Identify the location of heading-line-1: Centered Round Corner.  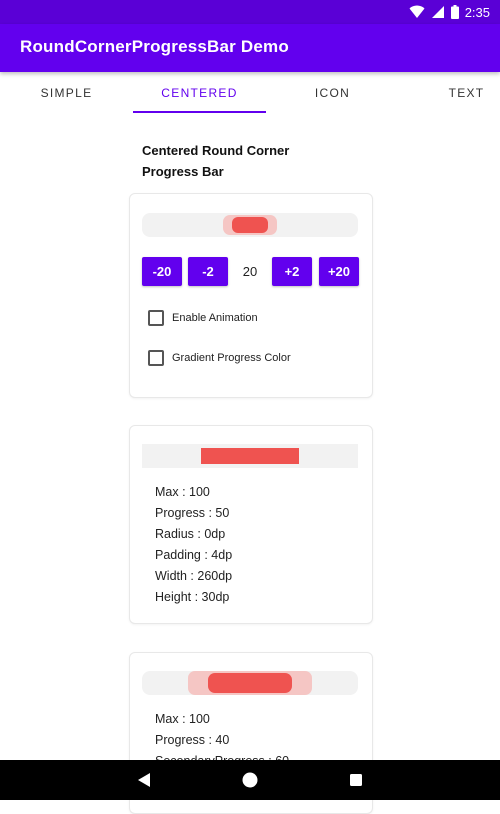
(216, 150).